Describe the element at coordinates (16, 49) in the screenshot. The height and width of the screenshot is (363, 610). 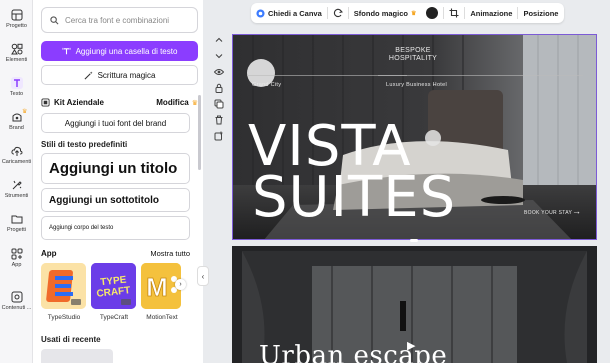
I see `shapes-icon` at that location.